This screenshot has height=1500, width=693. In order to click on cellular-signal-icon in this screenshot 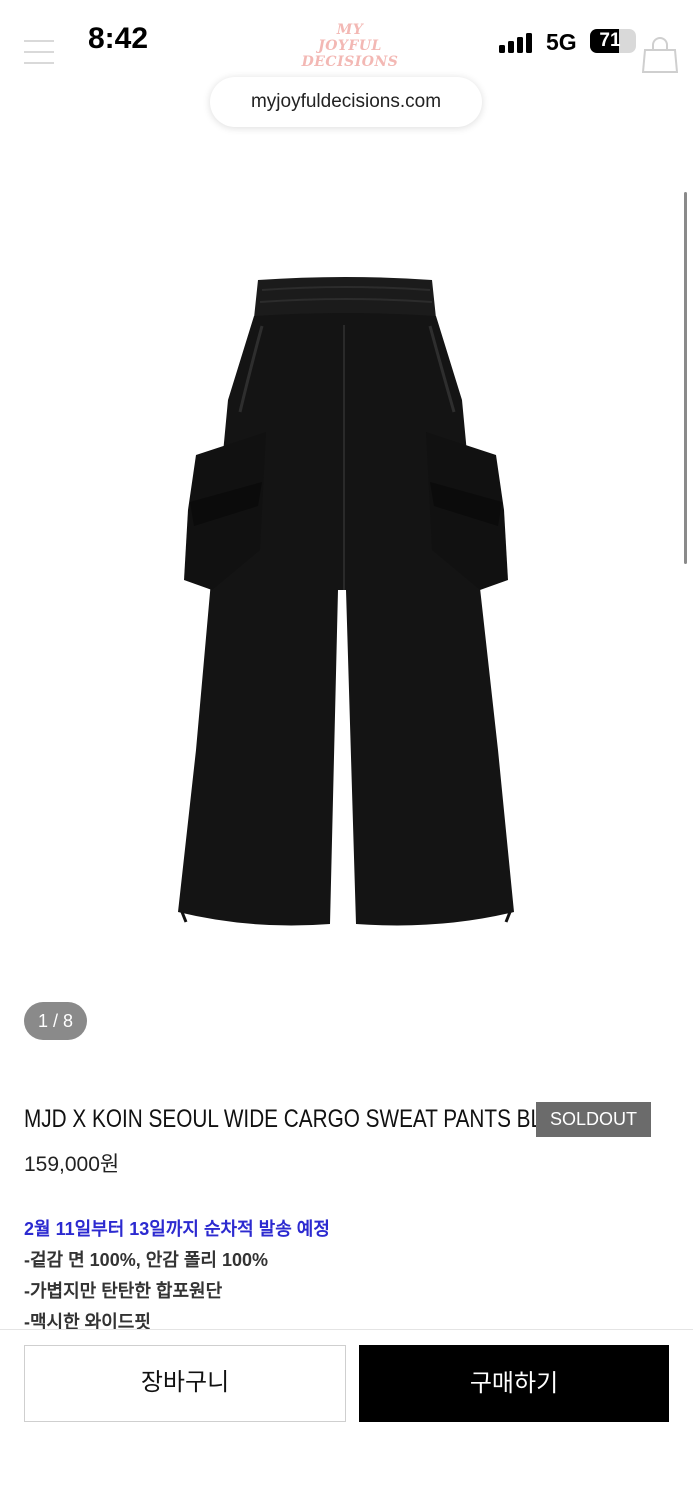, I will do `click(518, 42)`.